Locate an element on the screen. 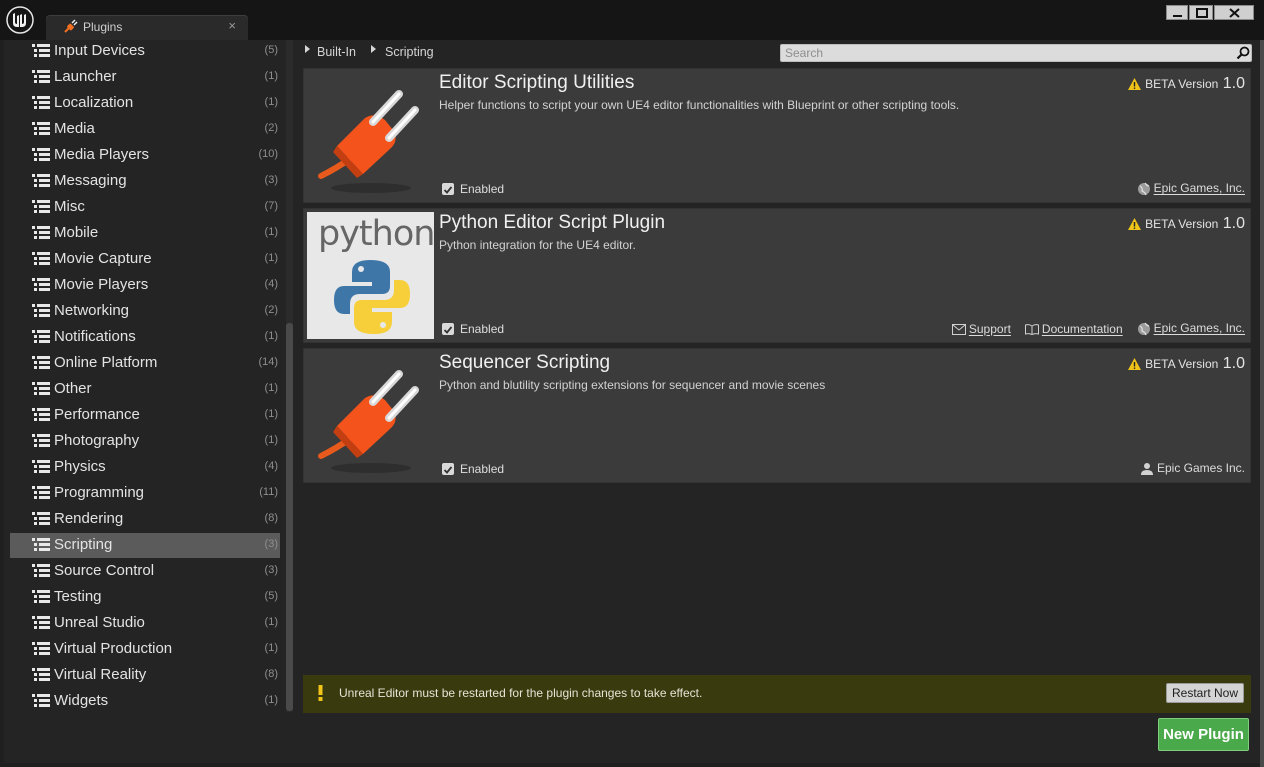 This screenshot has width=1264, height=767. sidebar-item-testing: Testing (5) is located at coordinates (145, 597).